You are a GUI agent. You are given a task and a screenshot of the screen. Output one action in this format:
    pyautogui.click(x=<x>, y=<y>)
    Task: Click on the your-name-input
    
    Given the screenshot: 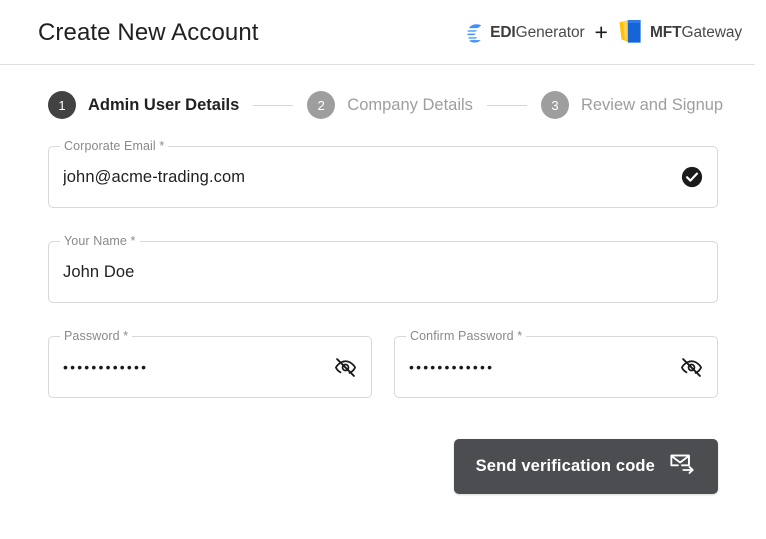 What is the action you would take?
    pyautogui.click(x=382, y=272)
    